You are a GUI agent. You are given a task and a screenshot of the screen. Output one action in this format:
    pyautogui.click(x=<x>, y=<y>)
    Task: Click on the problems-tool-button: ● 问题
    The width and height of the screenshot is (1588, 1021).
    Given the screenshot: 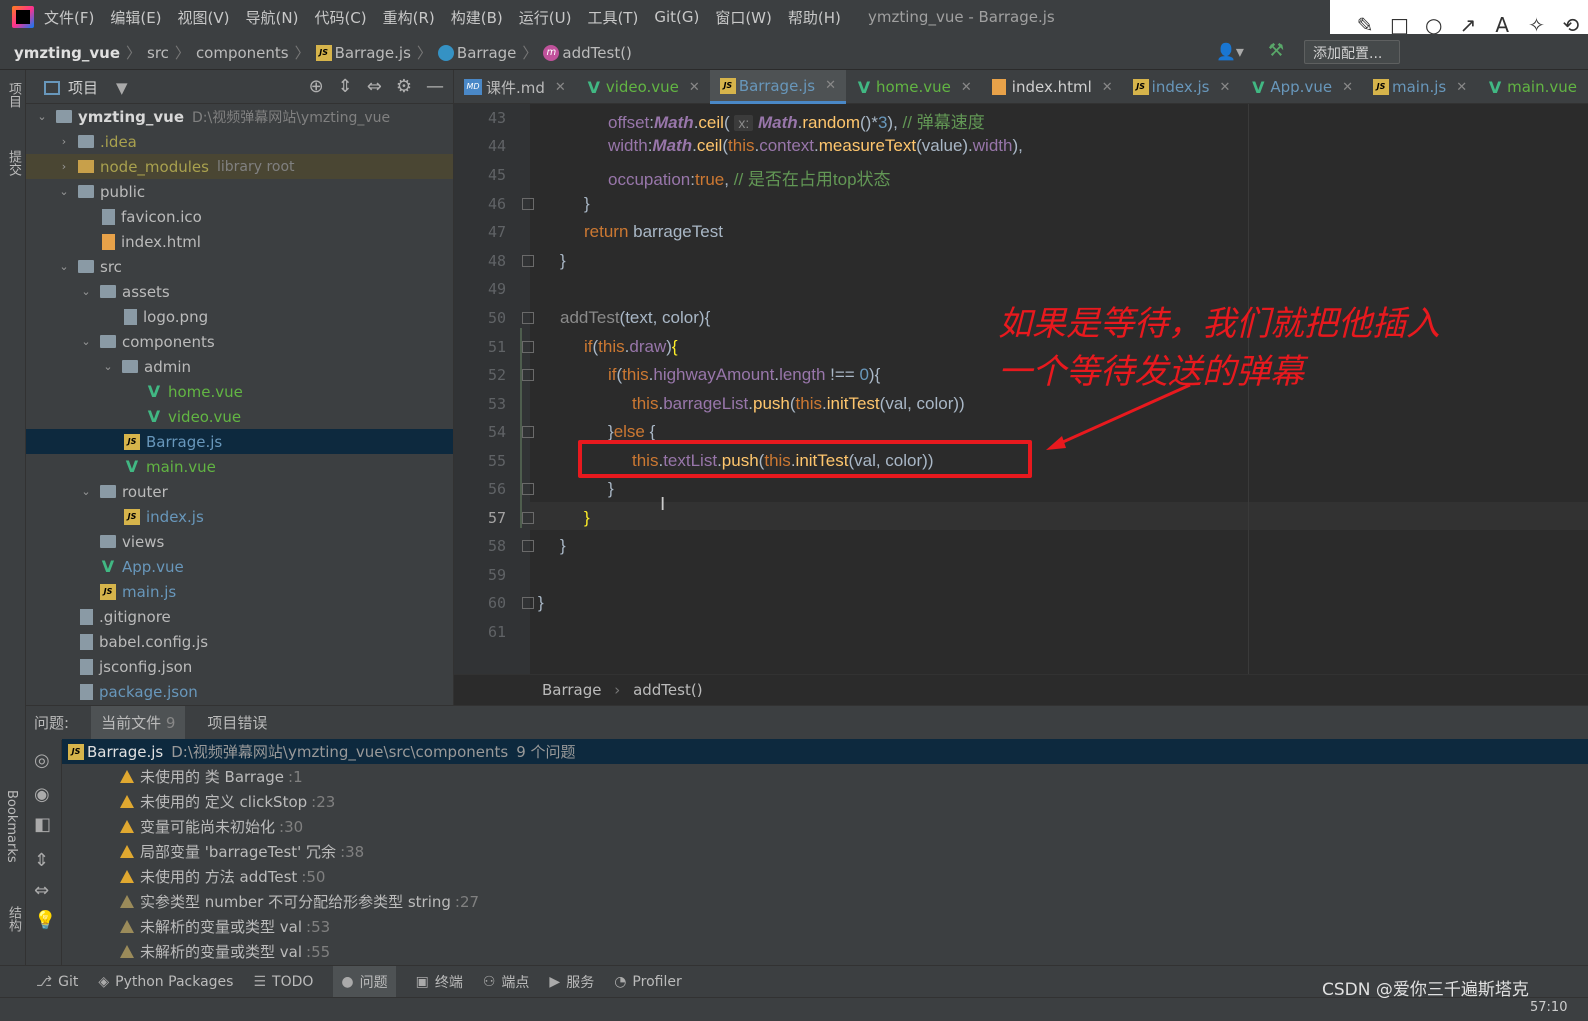 What is the action you would take?
    pyautogui.click(x=364, y=981)
    